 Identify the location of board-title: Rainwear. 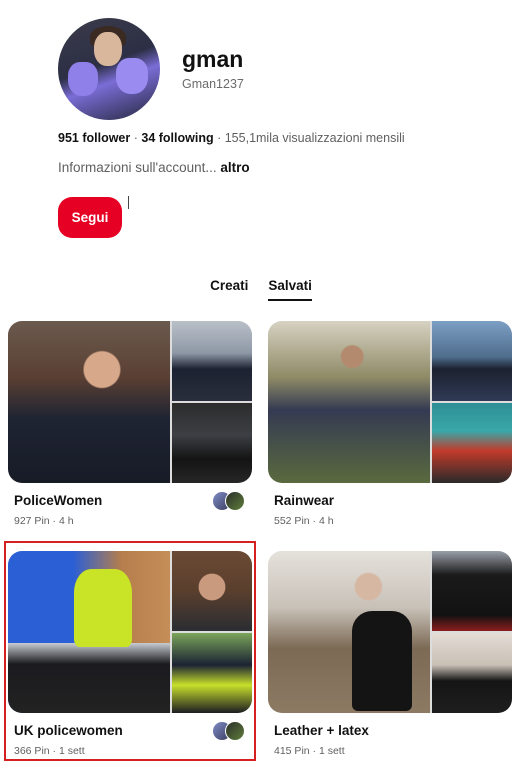
(304, 500).